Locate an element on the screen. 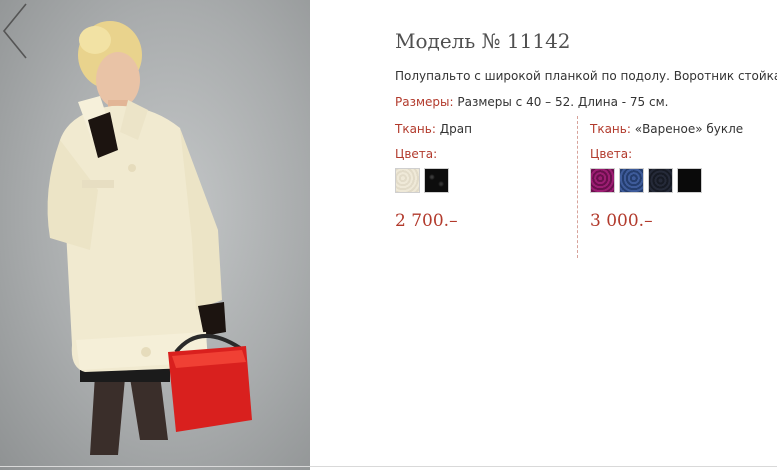  product-title: Модель № 11142 is located at coordinates (483, 41).